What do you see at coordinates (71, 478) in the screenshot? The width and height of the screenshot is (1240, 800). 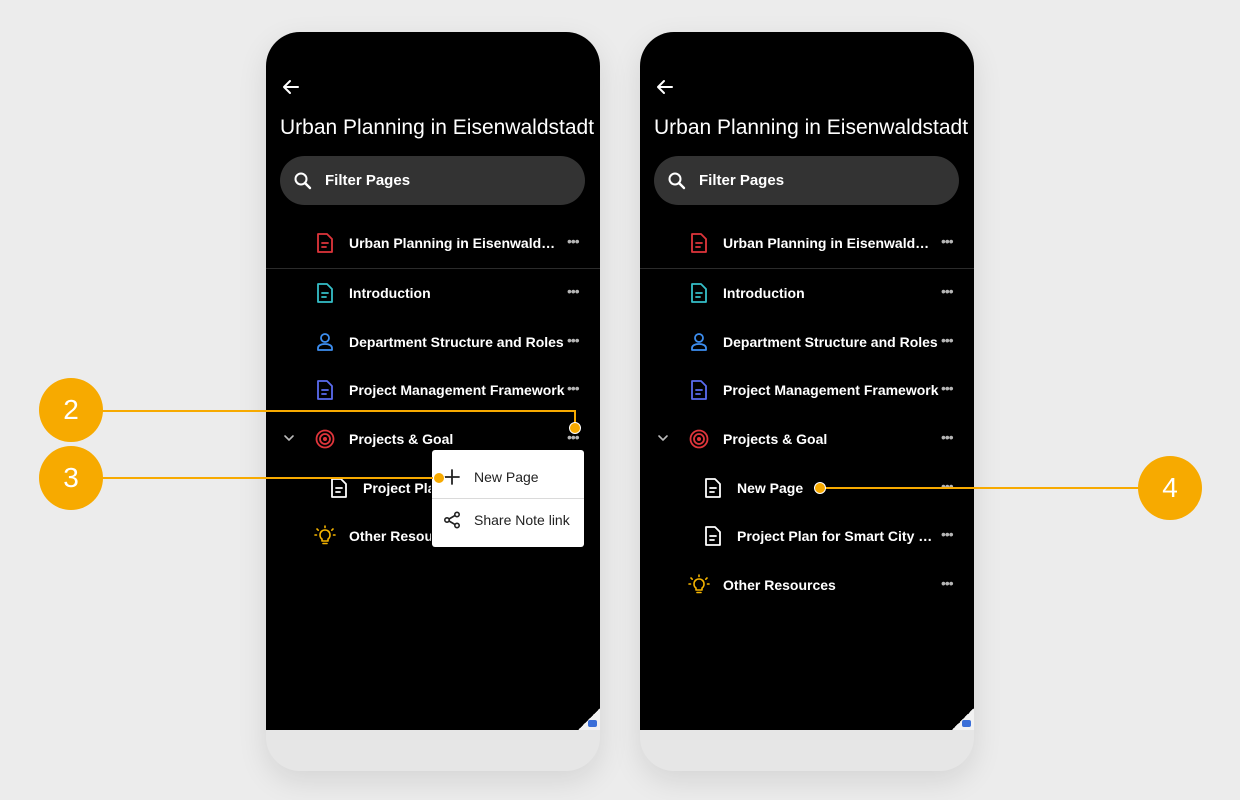 I see `callout-badge-3: 3` at bounding box center [71, 478].